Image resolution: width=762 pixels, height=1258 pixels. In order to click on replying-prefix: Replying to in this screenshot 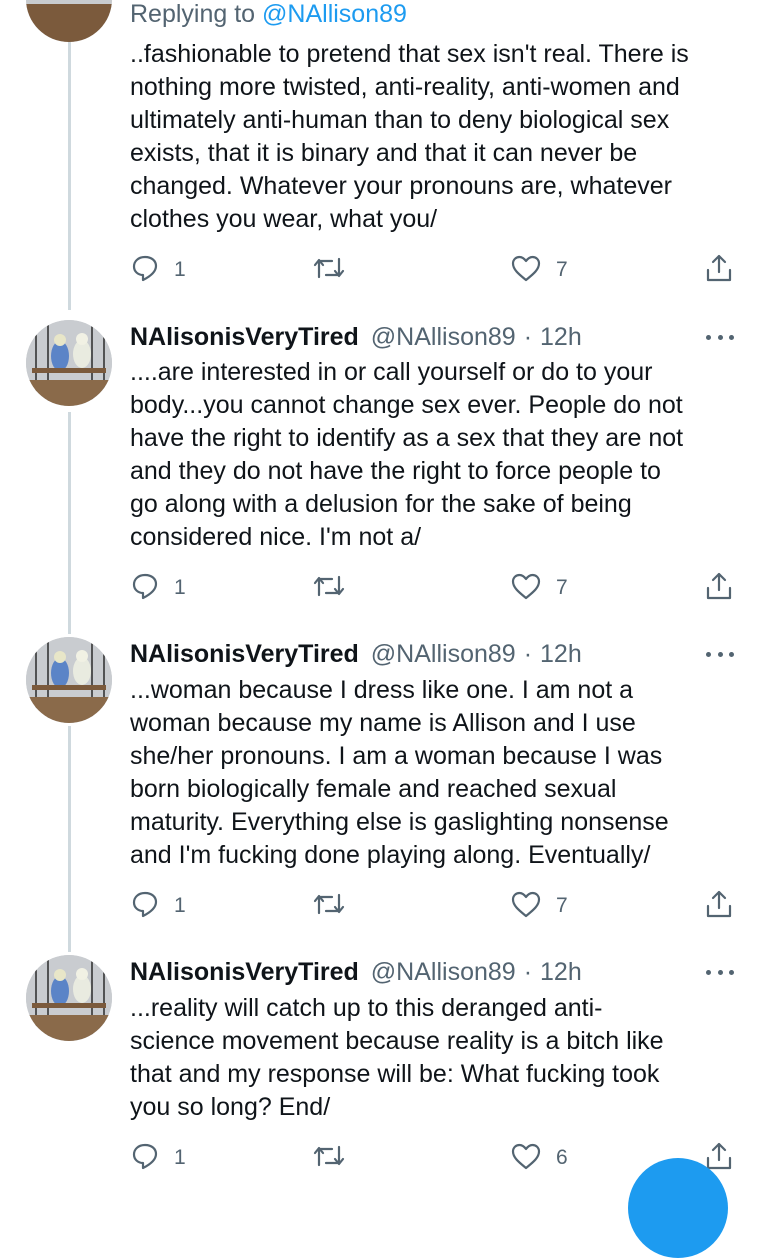, I will do `click(193, 14)`.